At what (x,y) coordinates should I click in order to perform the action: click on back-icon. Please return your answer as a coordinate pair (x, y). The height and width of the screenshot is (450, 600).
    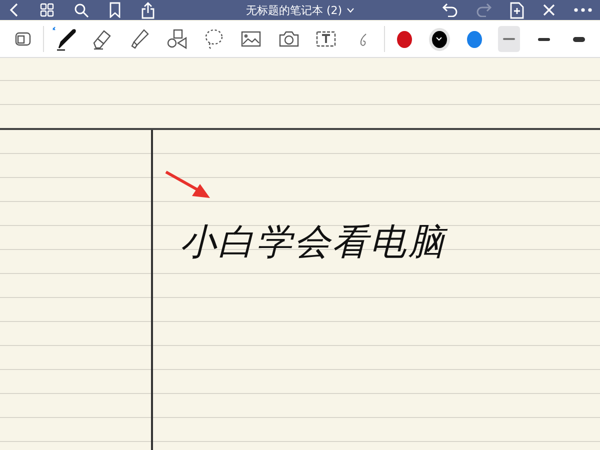
    Looking at the image, I should click on (14, 10).